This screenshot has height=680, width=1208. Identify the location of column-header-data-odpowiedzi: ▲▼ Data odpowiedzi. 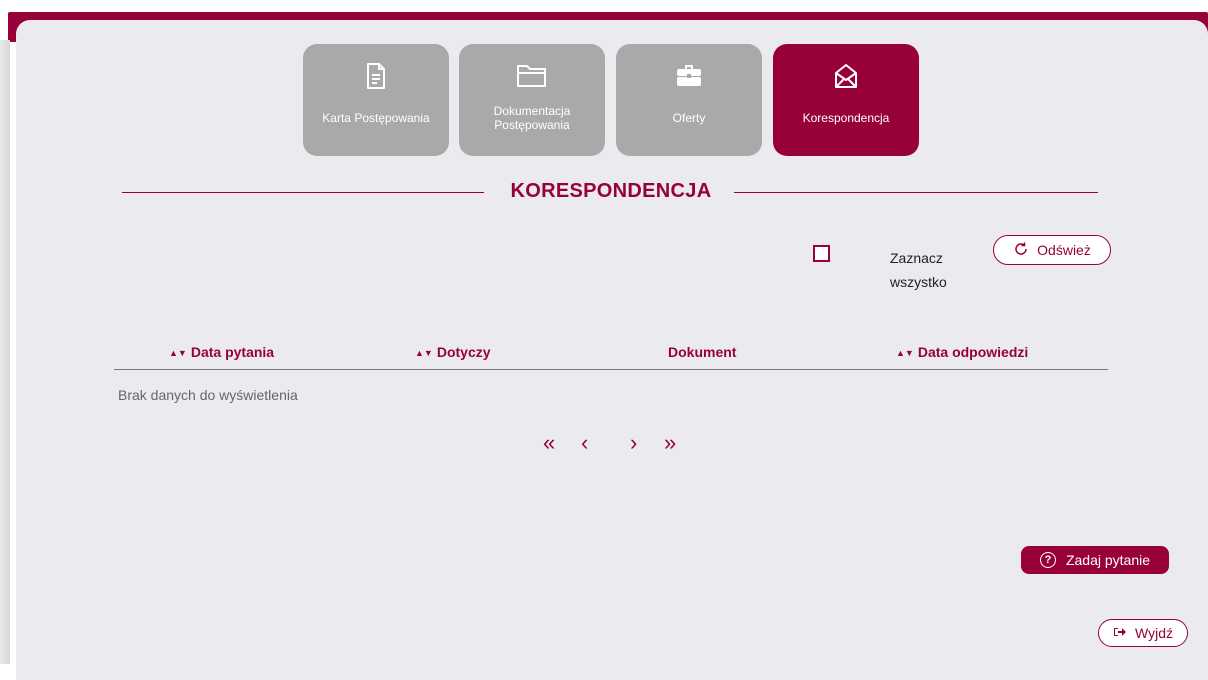
(962, 352).